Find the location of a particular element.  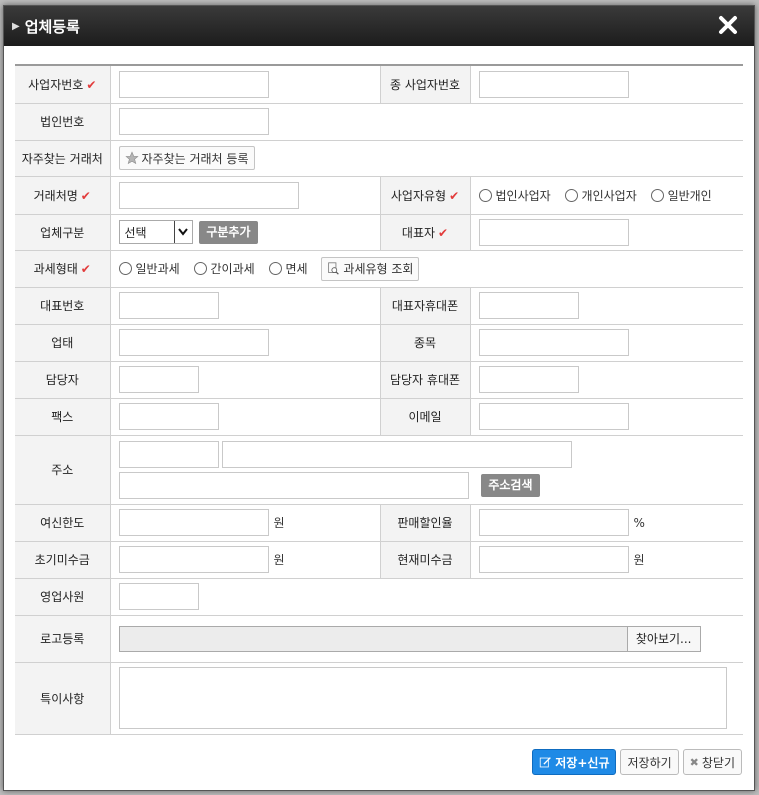

label-email: 이메일 is located at coordinates (425, 417).